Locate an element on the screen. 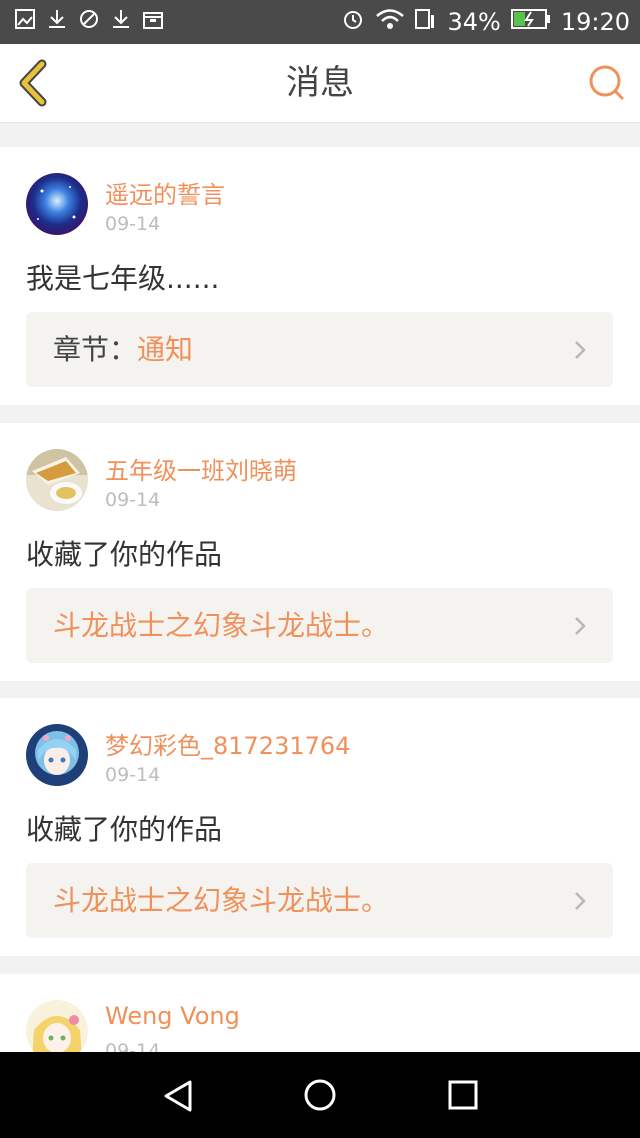 The width and height of the screenshot is (640, 1138). alarm-icon is located at coordinates (353, 22).